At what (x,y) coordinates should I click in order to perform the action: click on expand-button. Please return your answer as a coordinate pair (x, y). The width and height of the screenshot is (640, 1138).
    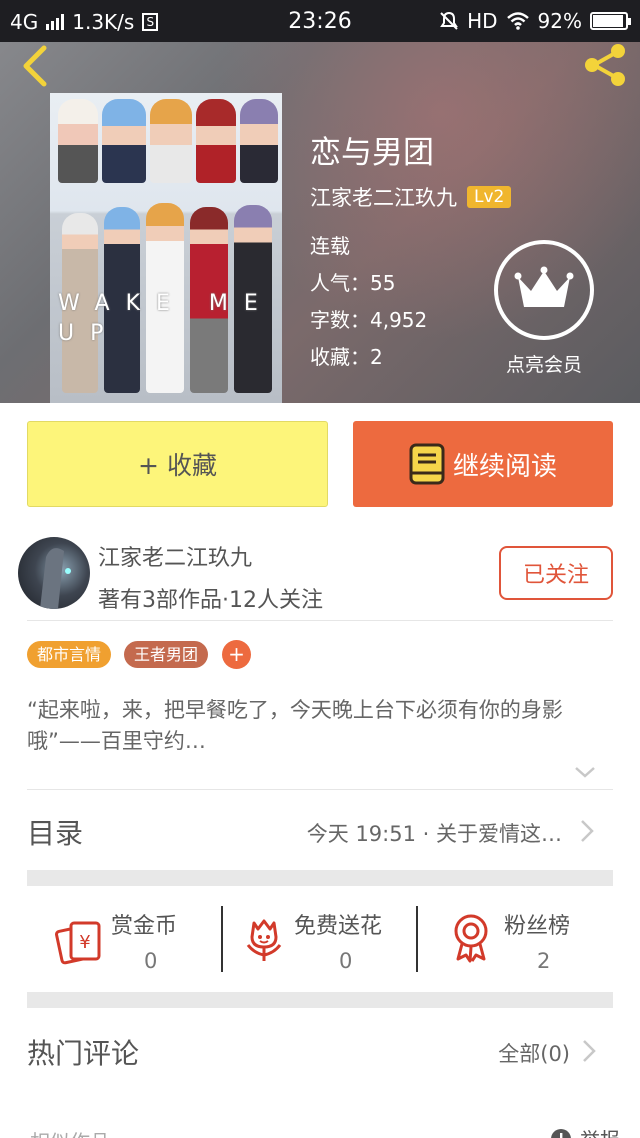
    Looking at the image, I should click on (585, 772).